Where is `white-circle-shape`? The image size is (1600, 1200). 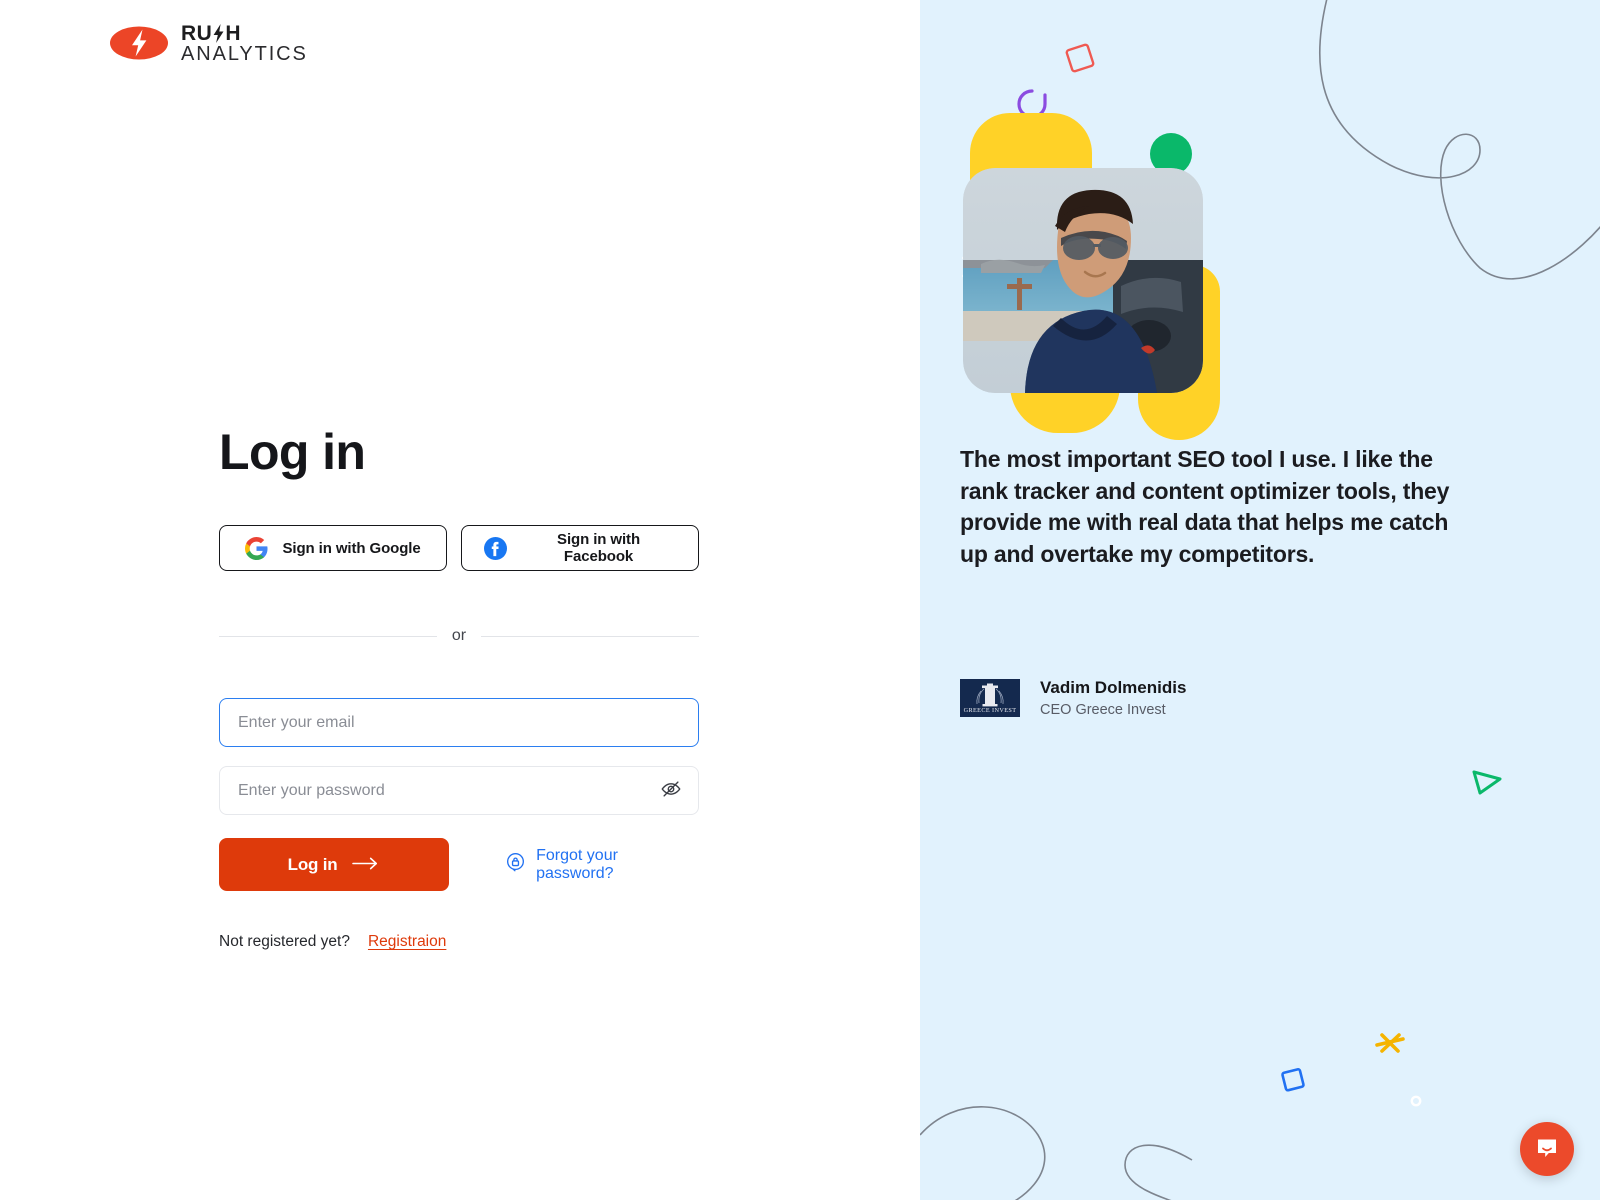
white-circle-shape is located at coordinates (1416, 1101).